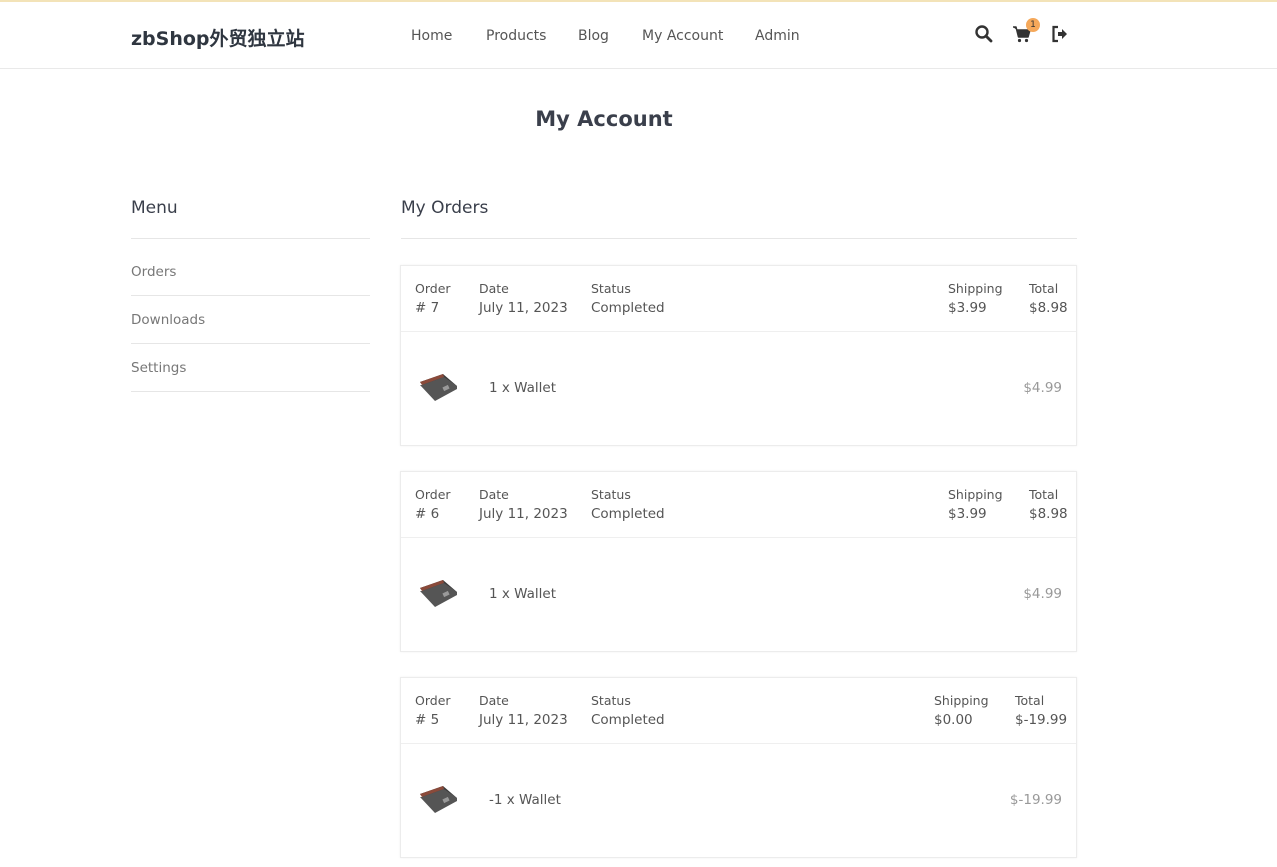  What do you see at coordinates (433, 710) in the screenshot?
I see `order-number-col: Order # 5` at bounding box center [433, 710].